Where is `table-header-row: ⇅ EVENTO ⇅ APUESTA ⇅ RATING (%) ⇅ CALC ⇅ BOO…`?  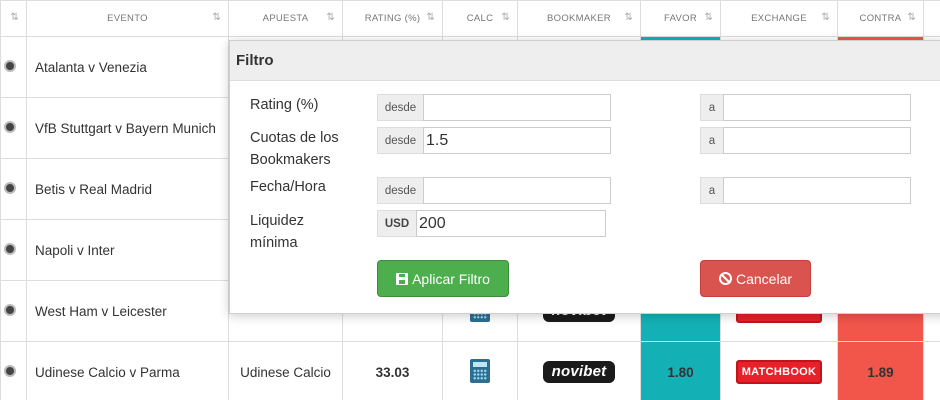
table-header-row: ⇅ EVENTO ⇅ APUESTA ⇅ RATING (%) ⇅ CALC ⇅ BOO… is located at coordinates (470, 18).